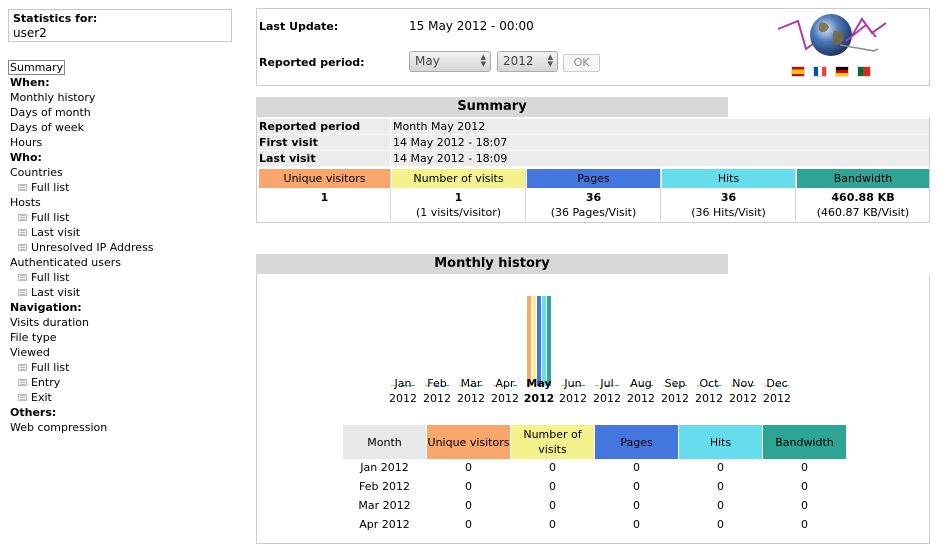 This screenshot has width=941, height=544. I want to click on menu-auth-last-visit: Last visit, so click(55, 292).